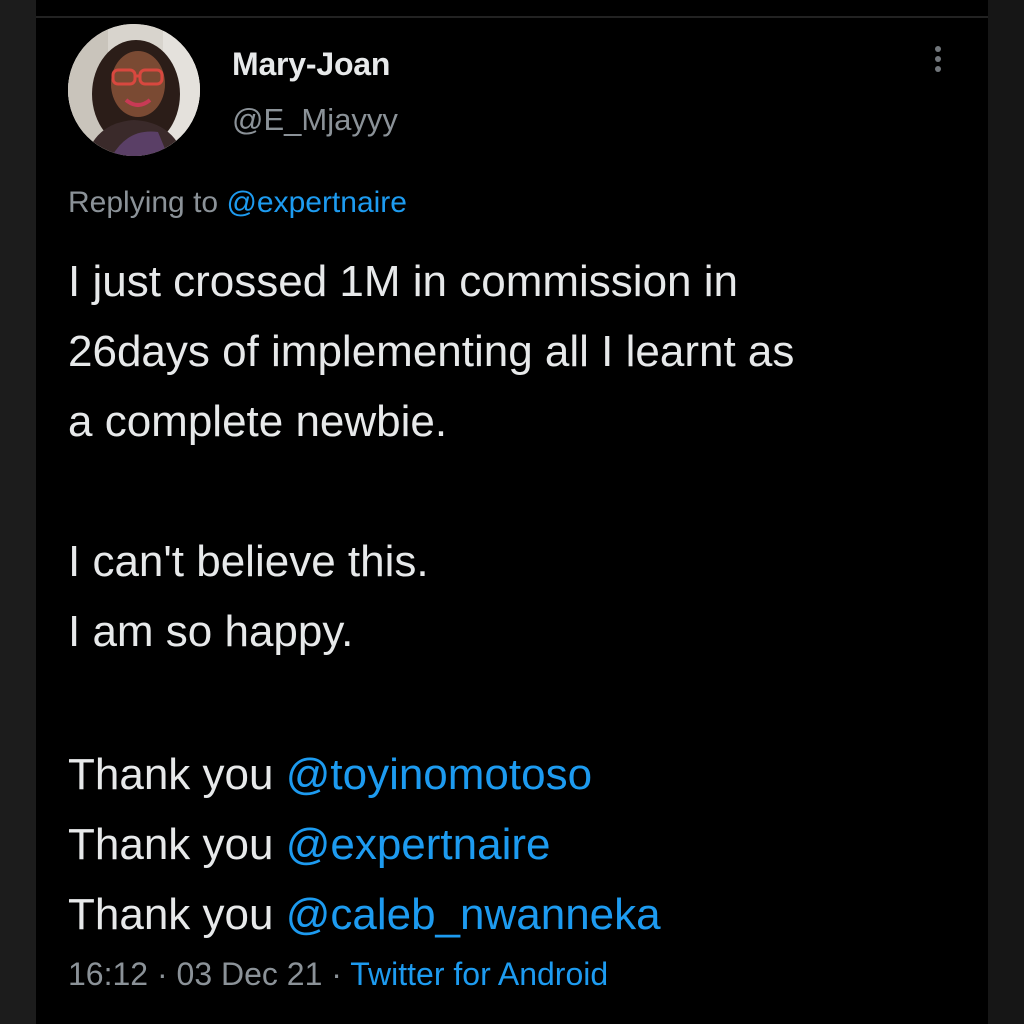 Image resolution: width=1024 pixels, height=1024 pixels. Describe the element at coordinates (143, 202) in the screenshot. I see `replying-to-label: Replying to` at that location.